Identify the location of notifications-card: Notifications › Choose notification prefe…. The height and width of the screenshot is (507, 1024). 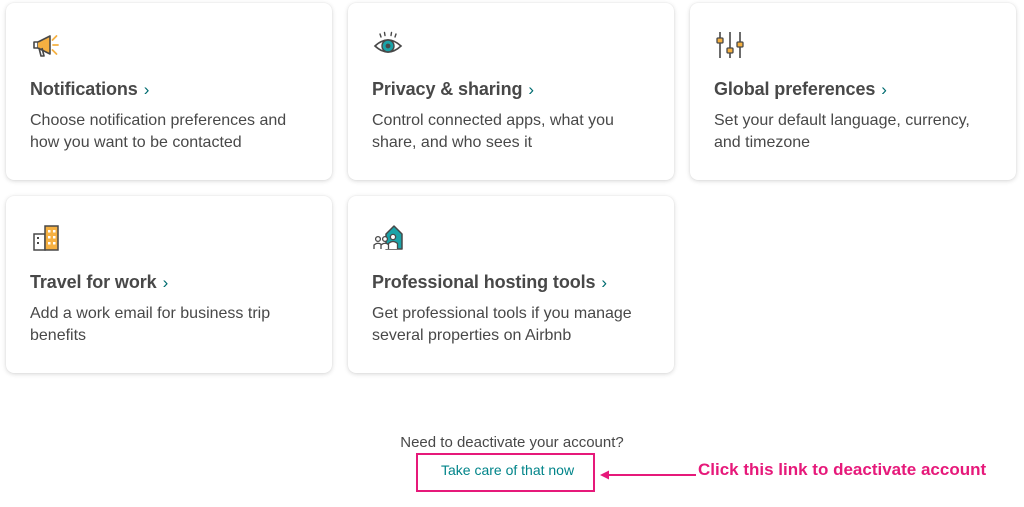
(169, 91).